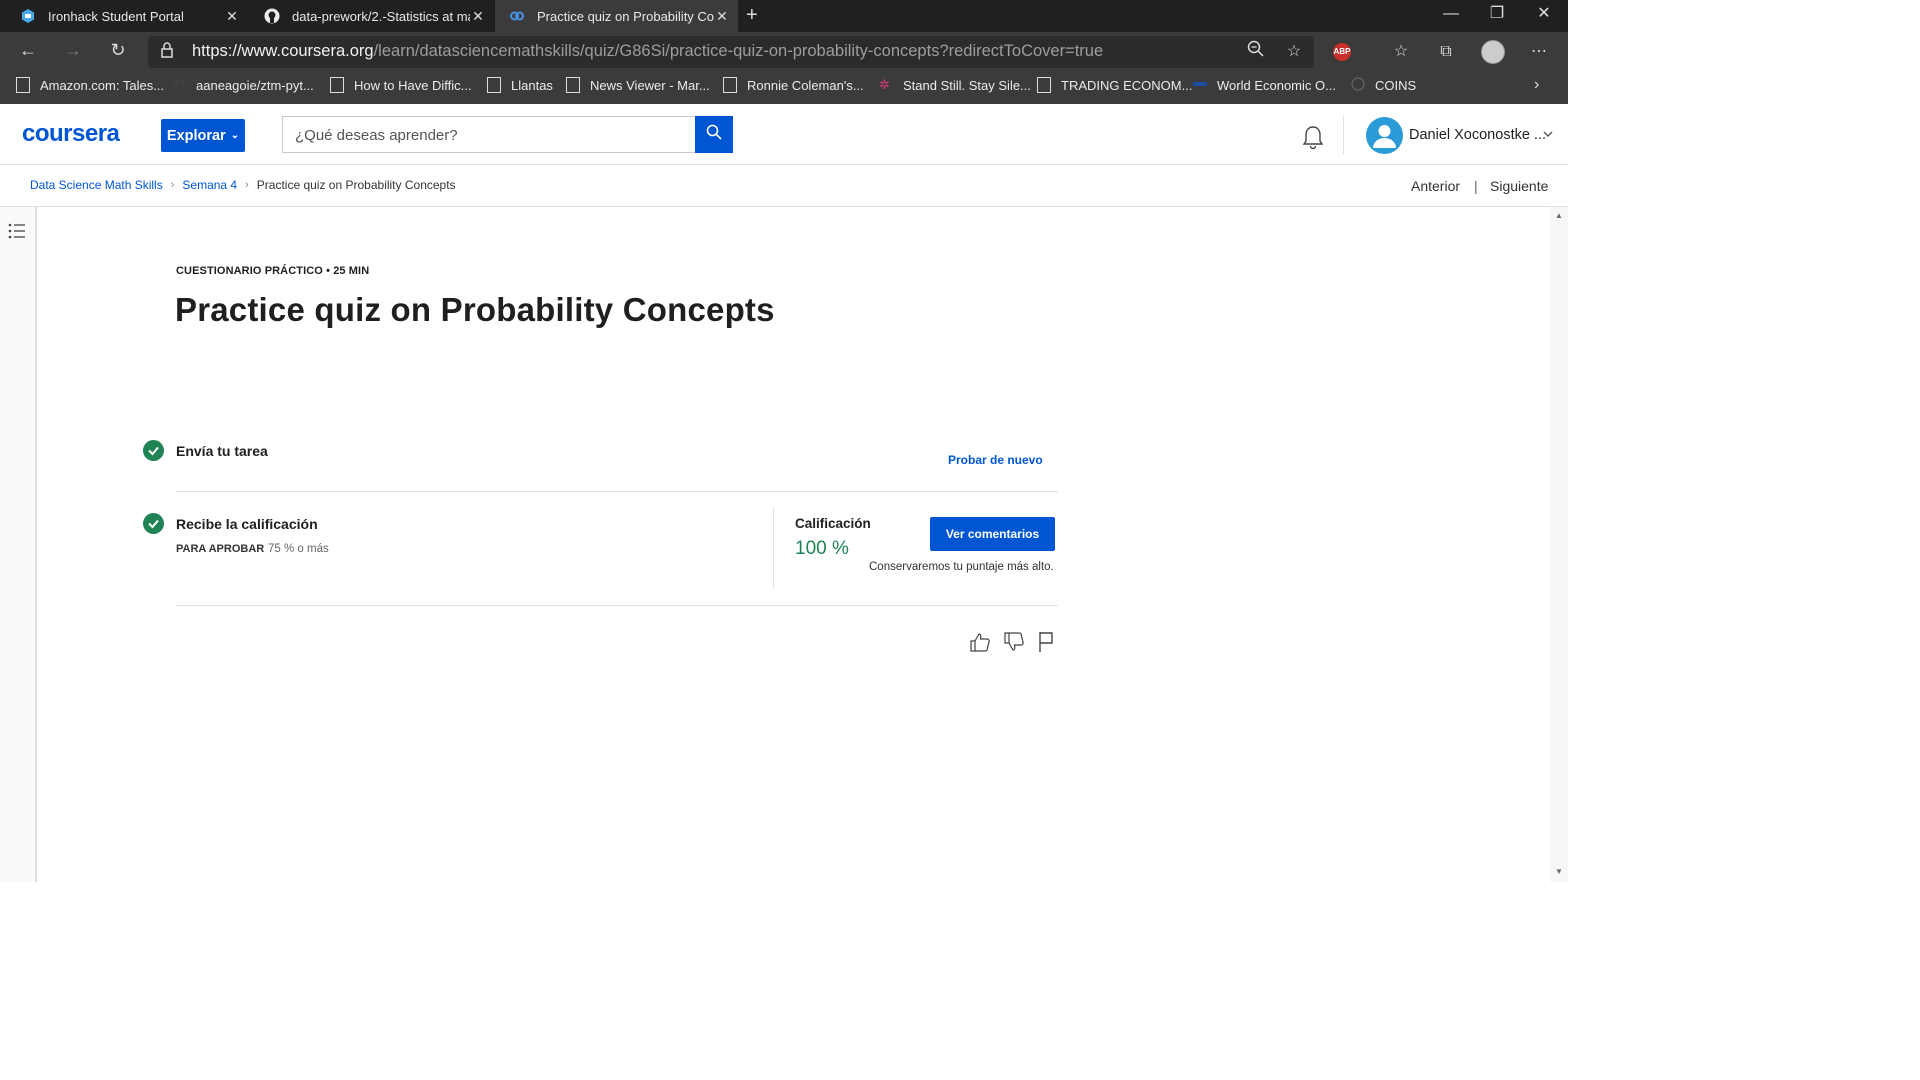 The width and height of the screenshot is (1920, 1080). What do you see at coordinates (1493, 52) in the screenshot?
I see `browser-profile-icon` at bounding box center [1493, 52].